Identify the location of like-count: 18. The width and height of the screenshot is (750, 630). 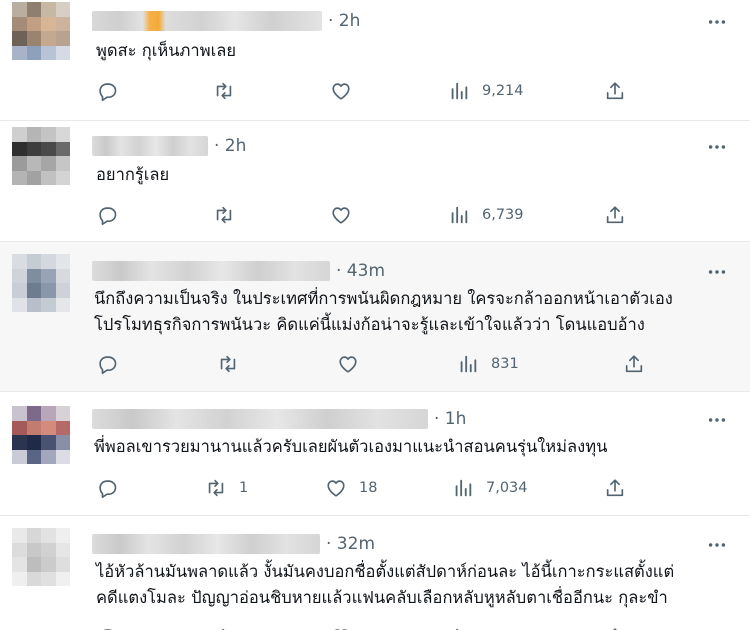
(368, 488).